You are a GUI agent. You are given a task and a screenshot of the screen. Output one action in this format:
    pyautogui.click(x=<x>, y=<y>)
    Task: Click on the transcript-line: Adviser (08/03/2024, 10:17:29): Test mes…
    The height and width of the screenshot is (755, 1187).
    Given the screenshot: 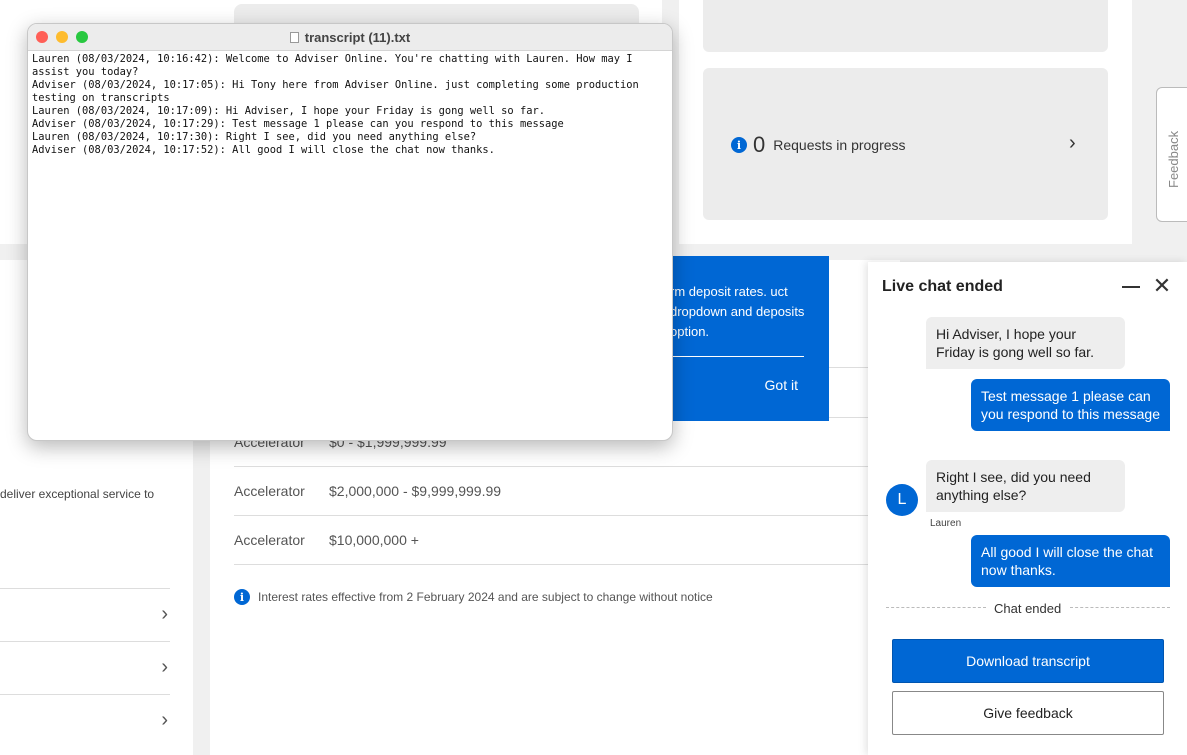 What is the action you would take?
    pyautogui.click(x=298, y=124)
    